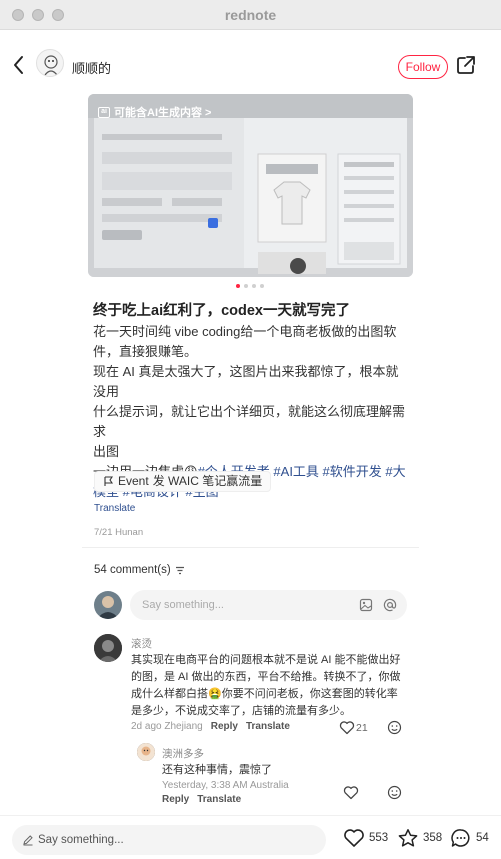  I want to click on like-count: 553, so click(379, 838).